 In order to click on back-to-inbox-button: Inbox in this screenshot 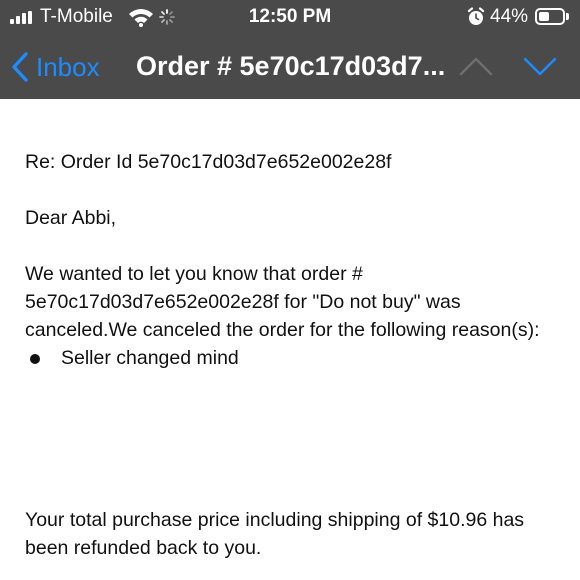, I will do `click(55, 67)`.